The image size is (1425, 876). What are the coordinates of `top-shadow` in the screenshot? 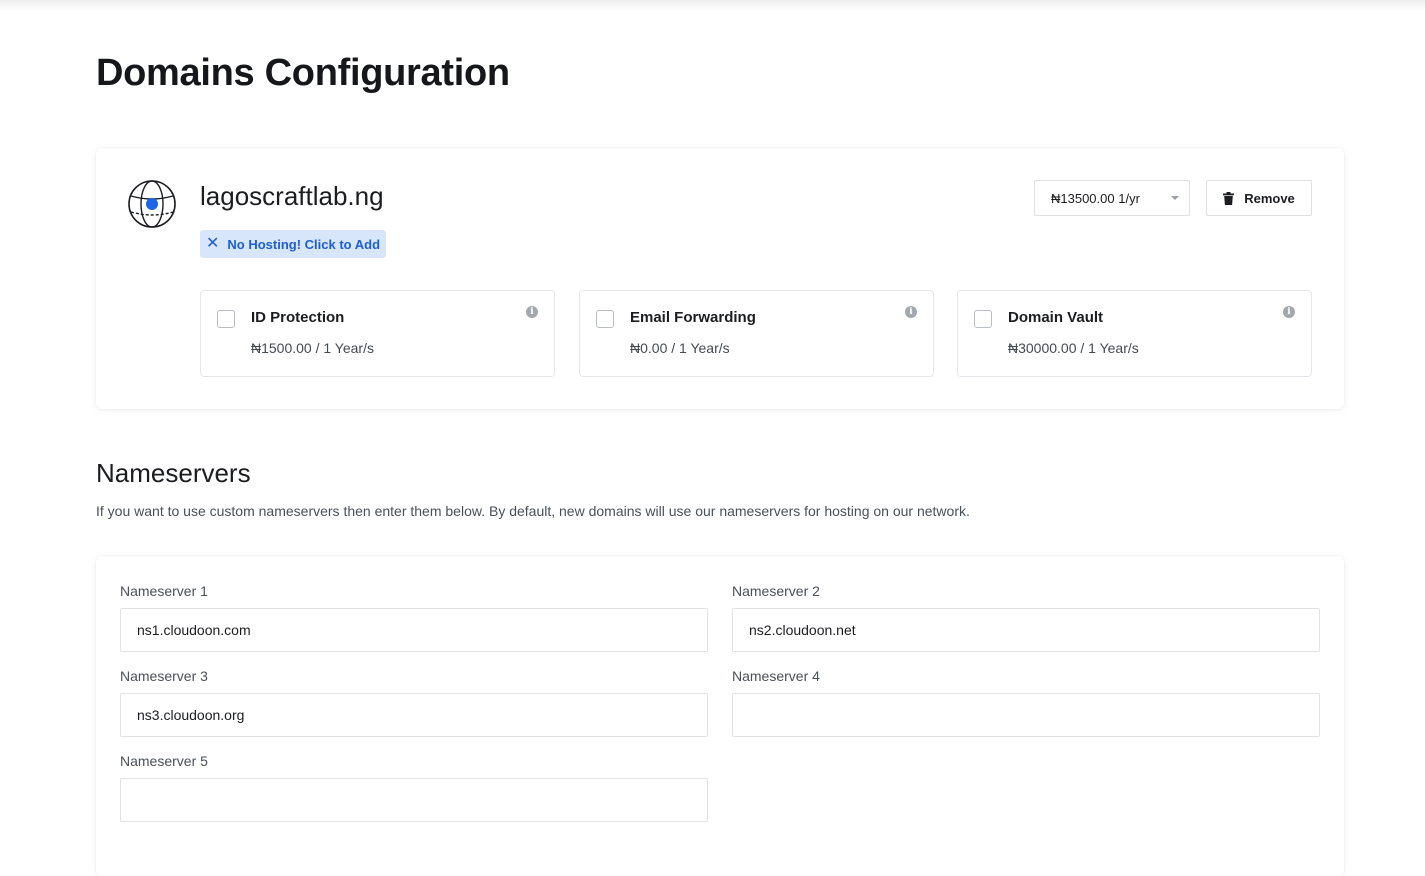 It's located at (712, 5).